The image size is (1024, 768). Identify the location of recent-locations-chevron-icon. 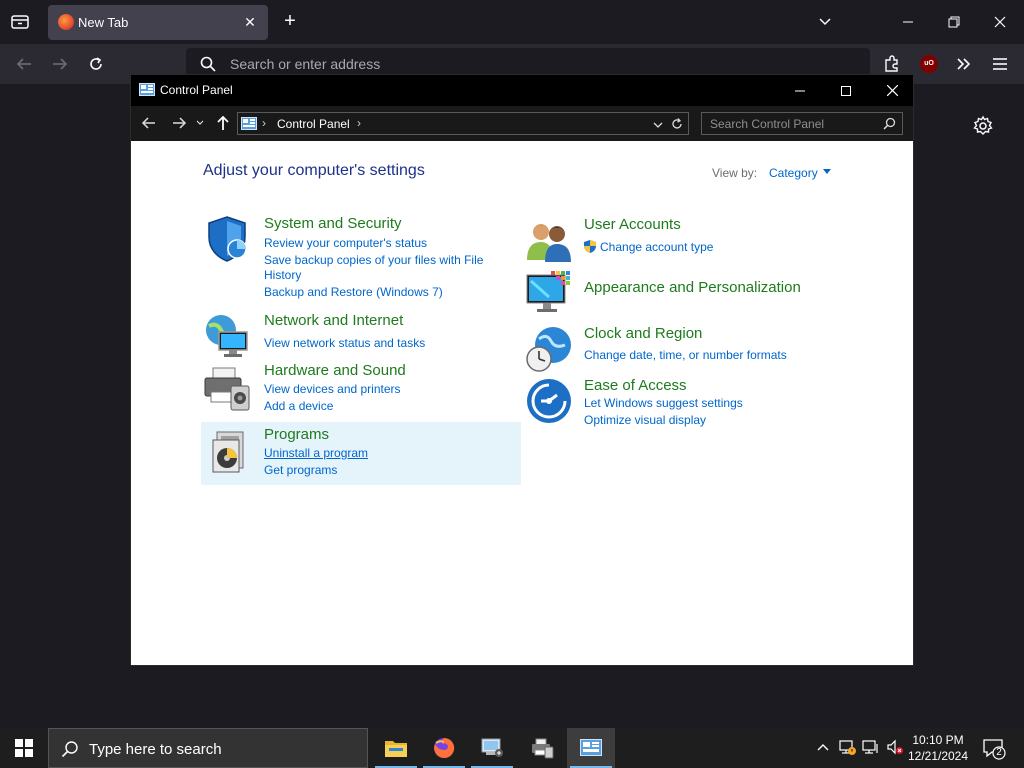
(200, 123).